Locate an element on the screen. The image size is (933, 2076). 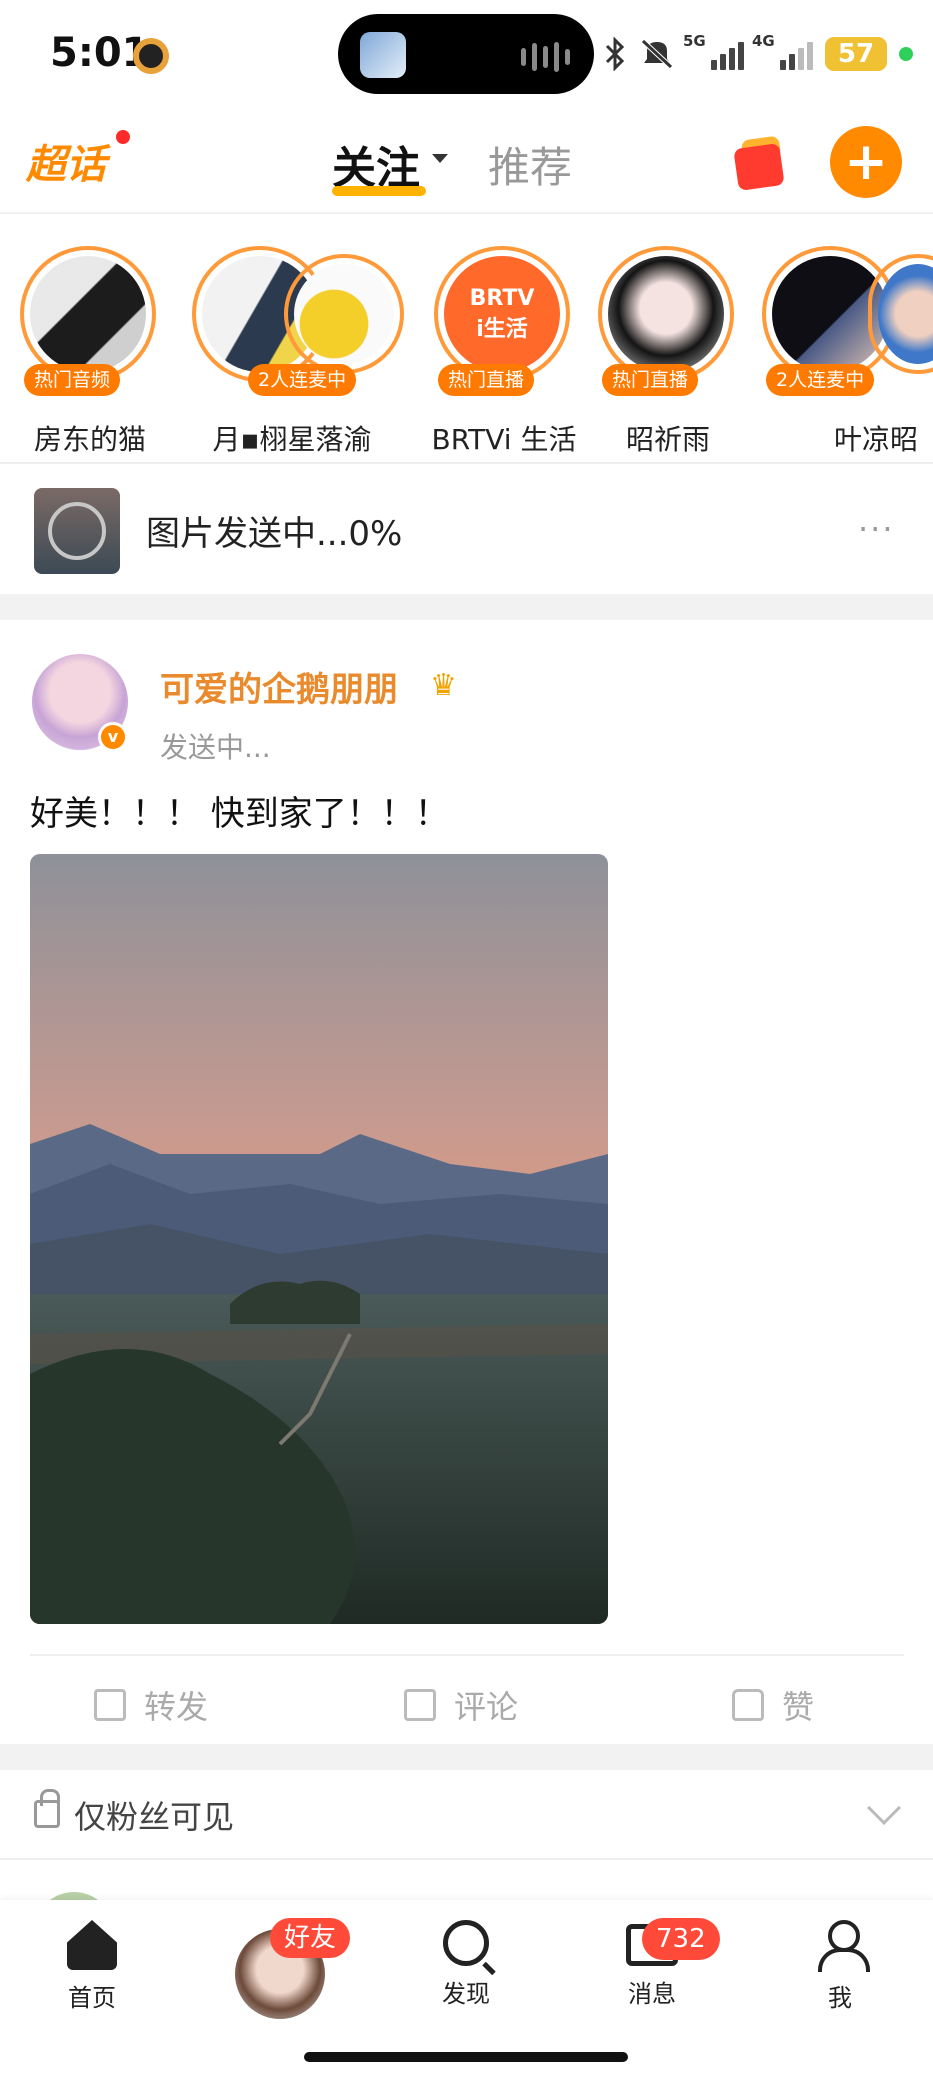
story-item: 热门直播 昭祈雨 is located at coordinates (668, 351).